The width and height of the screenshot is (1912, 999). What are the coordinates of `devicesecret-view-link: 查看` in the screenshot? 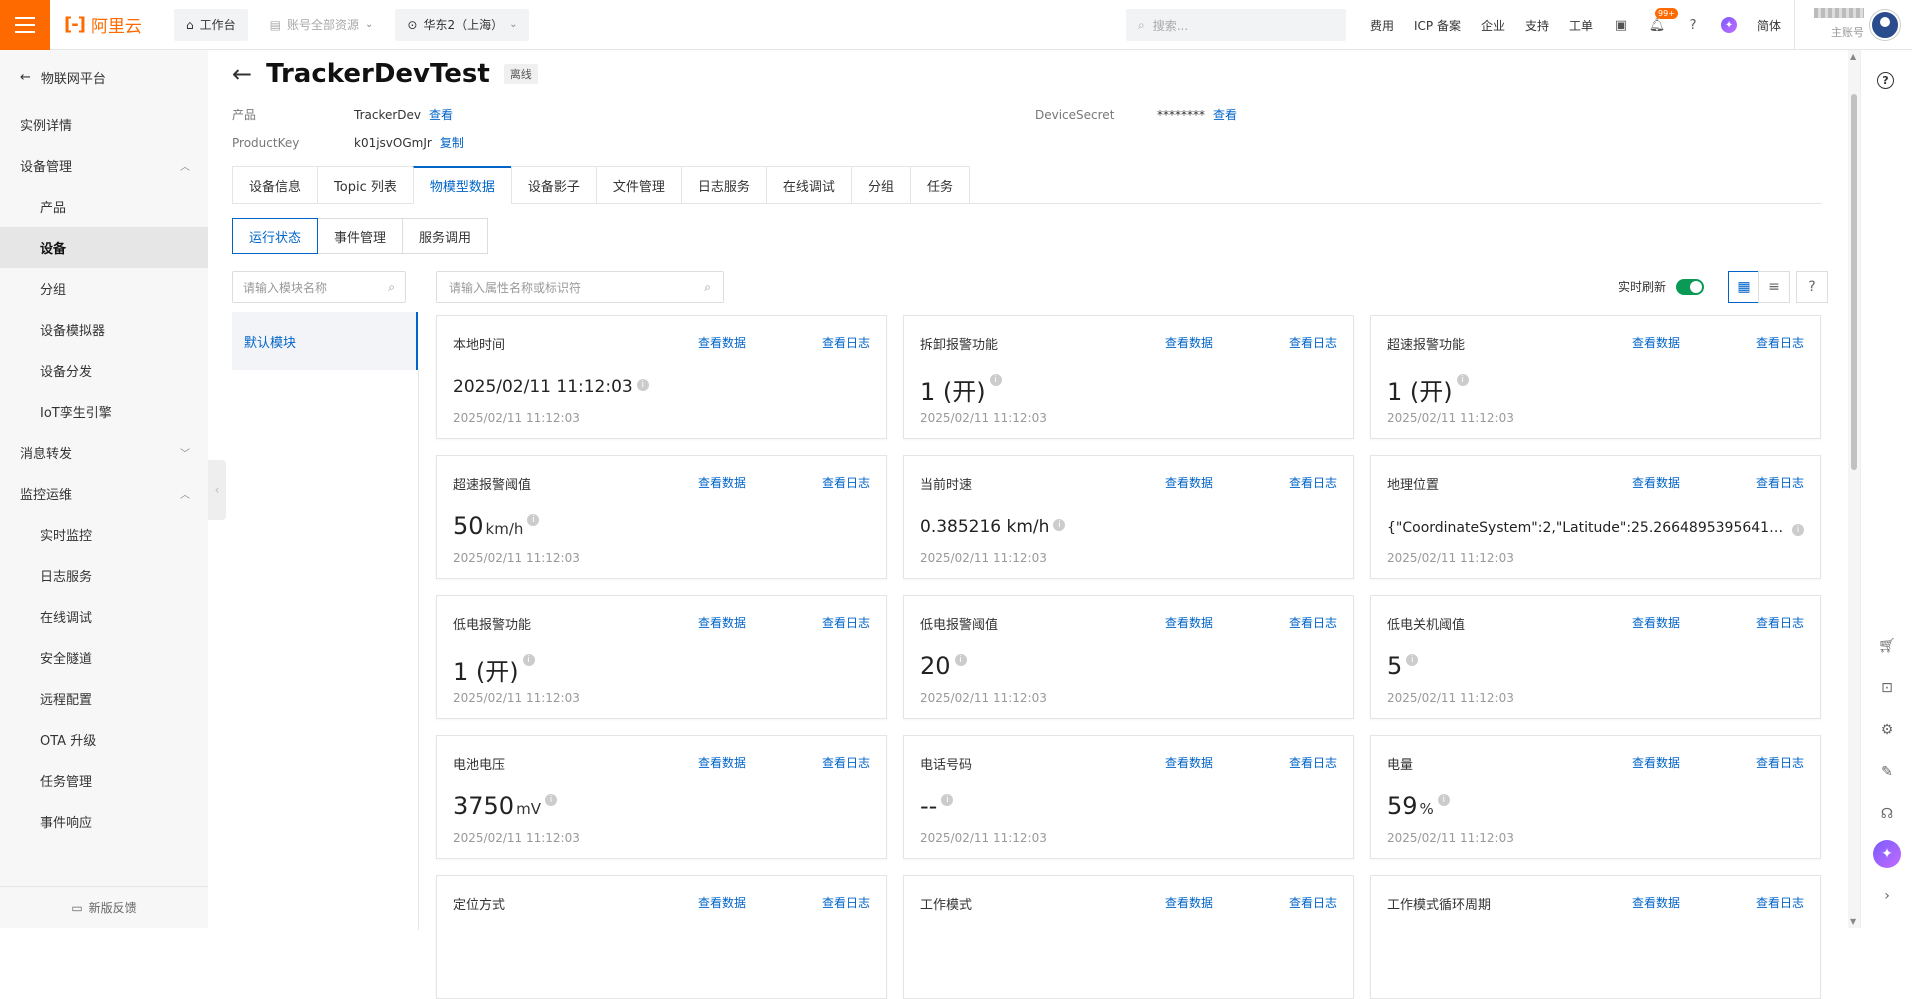 It's located at (1225, 115).